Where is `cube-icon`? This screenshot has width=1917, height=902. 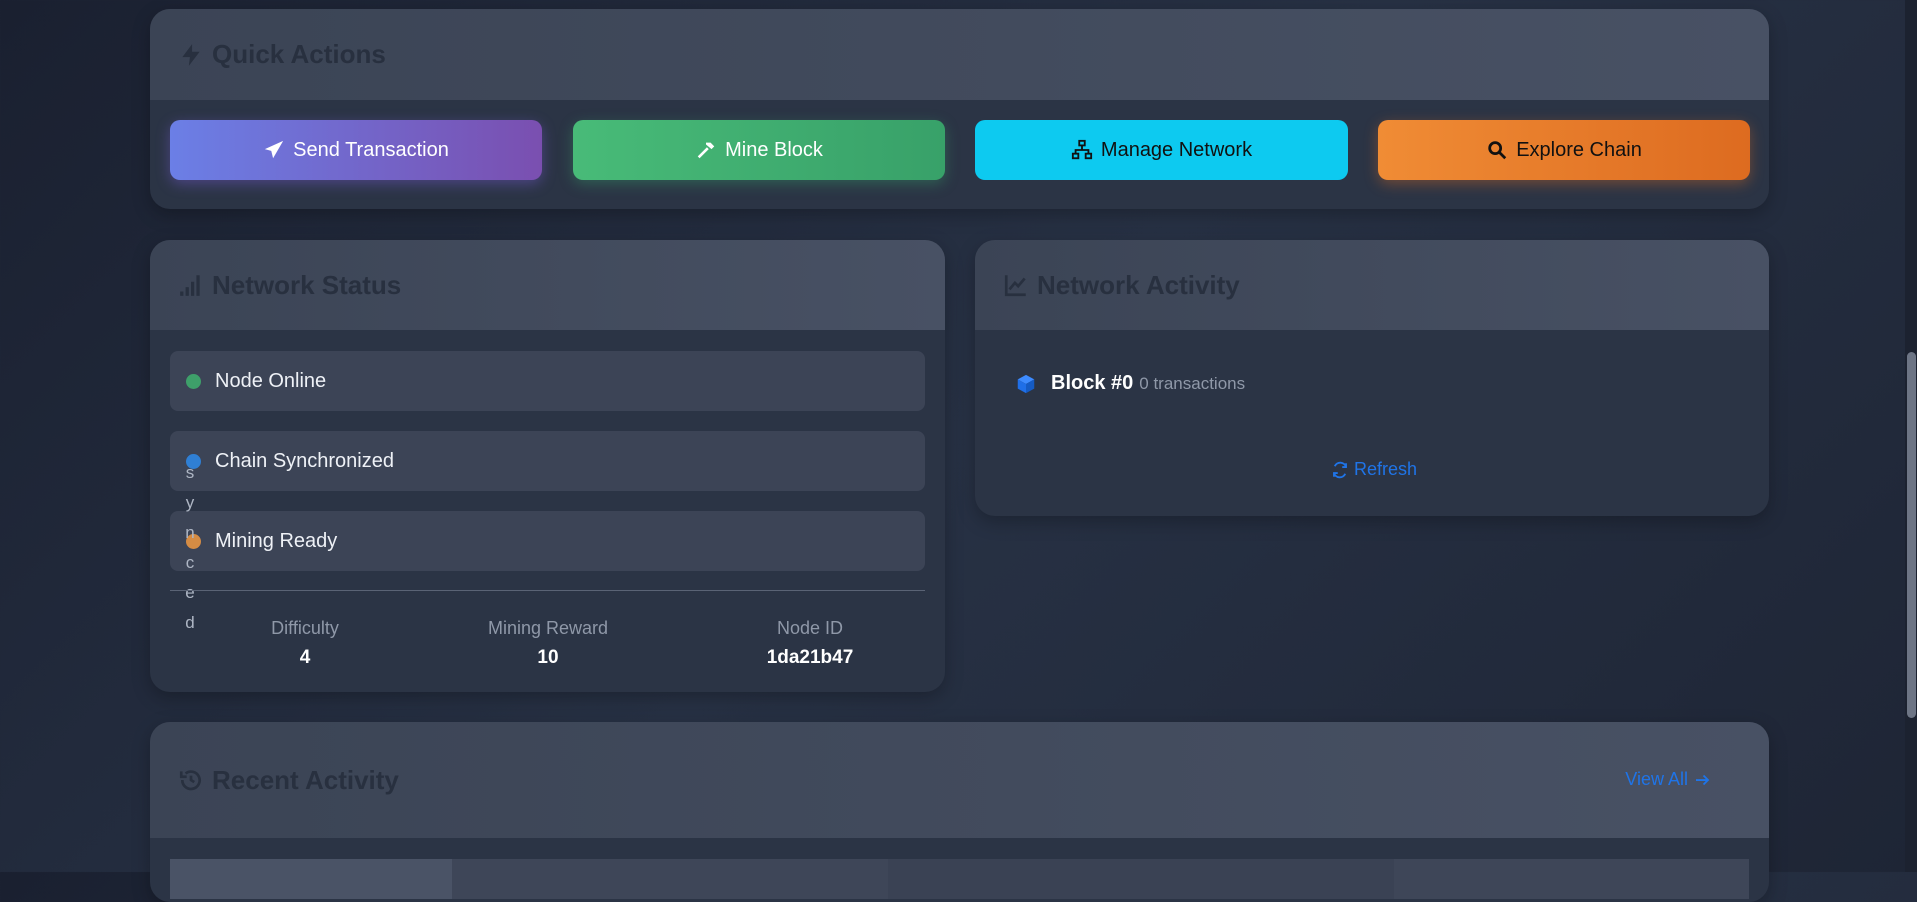 cube-icon is located at coordinates (1026, 383).